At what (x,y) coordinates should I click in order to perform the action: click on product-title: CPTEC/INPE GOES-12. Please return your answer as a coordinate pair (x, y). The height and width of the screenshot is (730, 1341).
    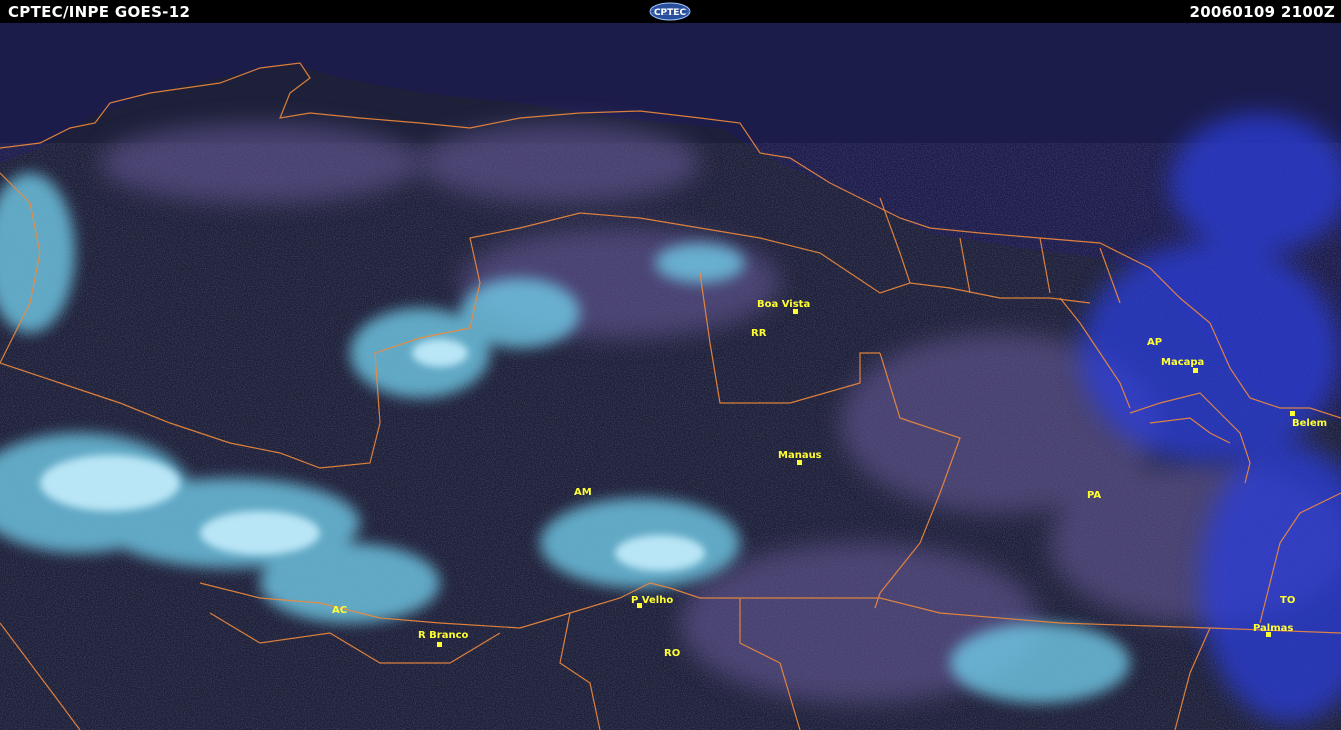
    Looking at the image, I should click on (99, 12).